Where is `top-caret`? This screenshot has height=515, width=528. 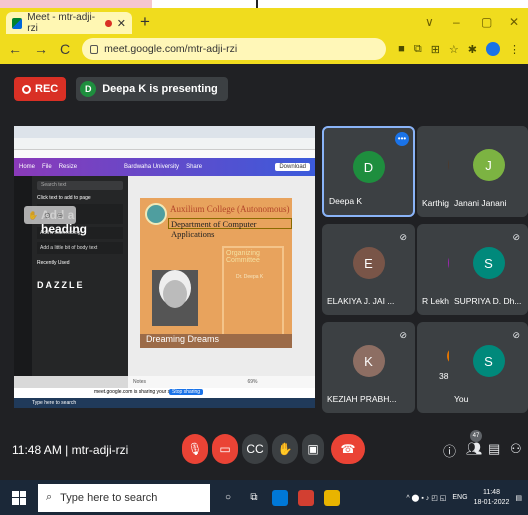
top-caret is located at coordinates (257, 4).